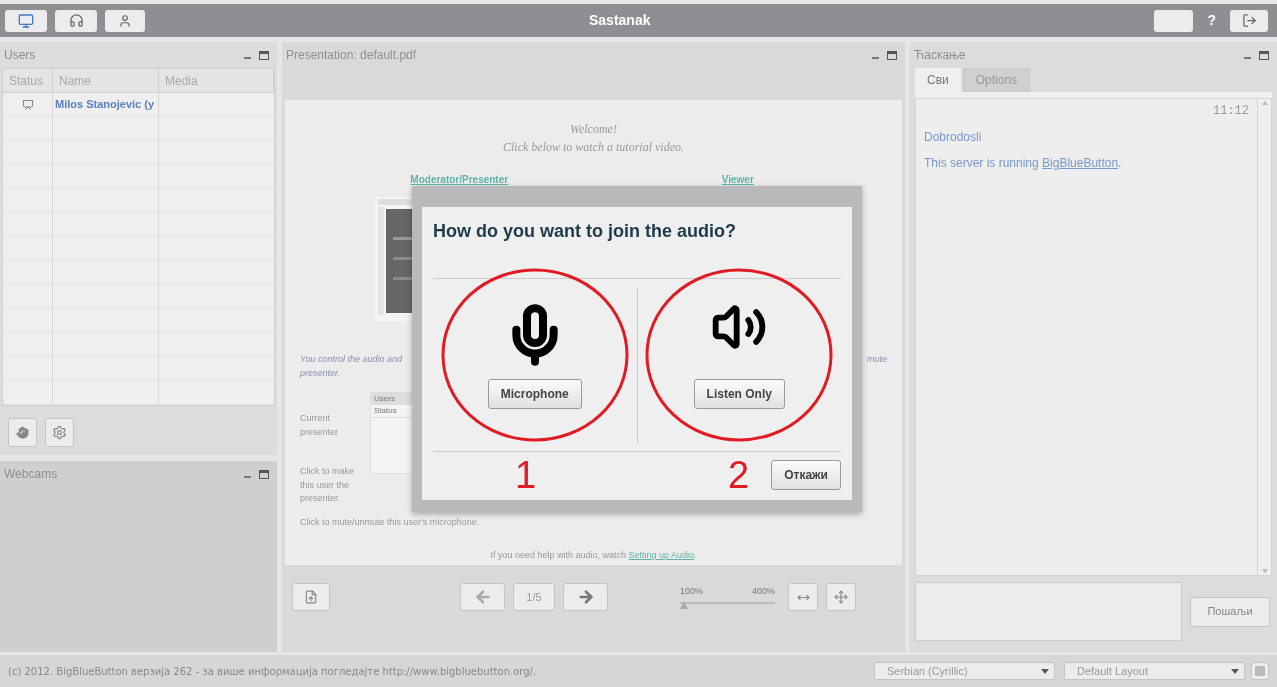 The width and height of the screenshot is (1277, 687). What do you see at coordinates (877, 359) in the screenshot?
I see `audio-text: mute` at bounding box center [877, 359].